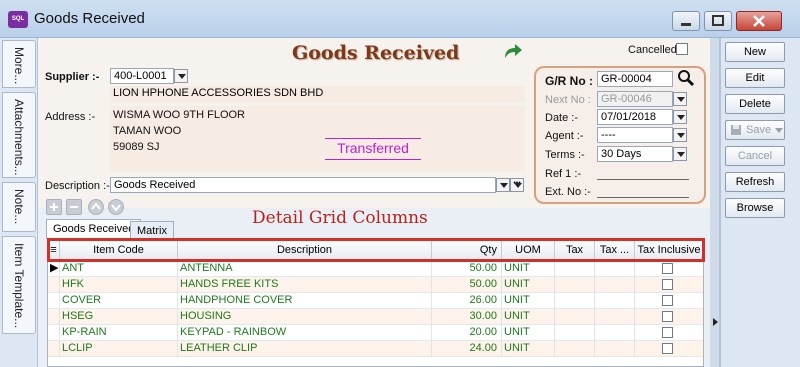 Image resolution: width=800 pixels, height=367 pixels. Describe the element at coordinates (116, 207) in the screenshot. I see `move-down-icon` at that location.